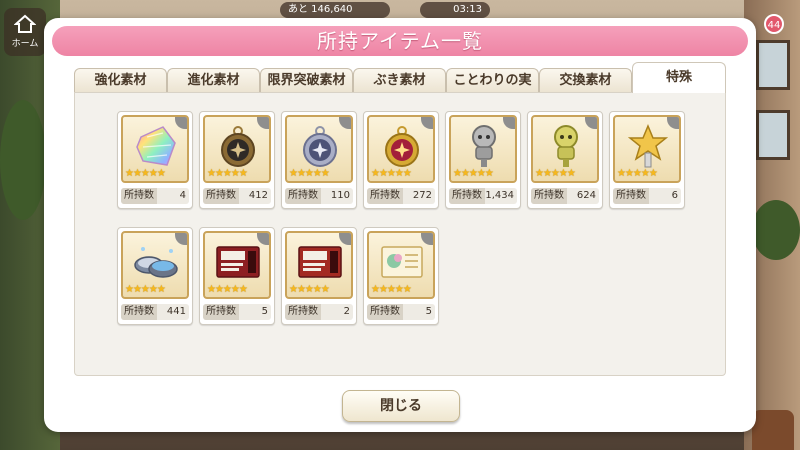 Image resolution: width=800 pixels, height=450 pixels. Describe the element at coordinates (566, 146) in the screenshot. I see `gold-idol-key-icon` at that location.